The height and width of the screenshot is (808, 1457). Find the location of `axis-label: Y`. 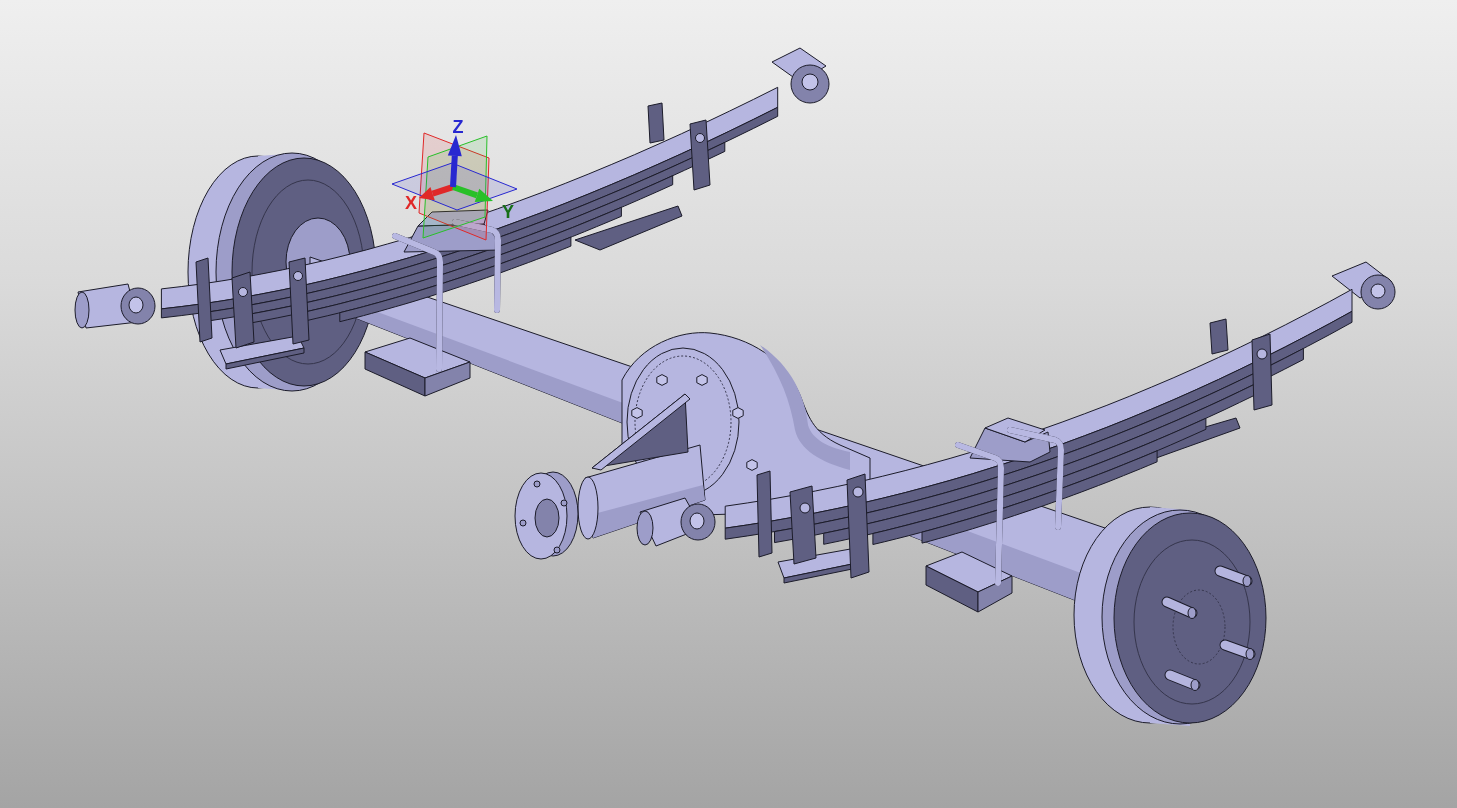

axis-label: Y is located at coordinates (508, 212).